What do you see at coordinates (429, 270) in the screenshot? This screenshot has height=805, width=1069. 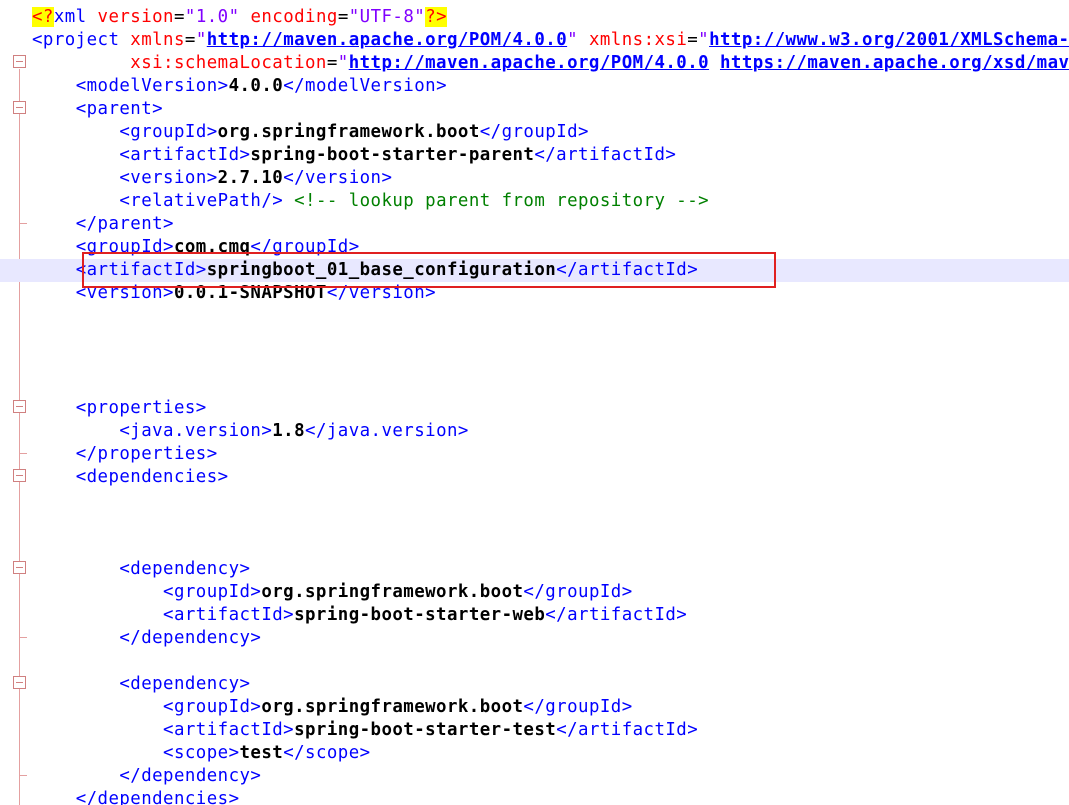 I see `annotation-highlight-box` at bounding box center [429, 270].